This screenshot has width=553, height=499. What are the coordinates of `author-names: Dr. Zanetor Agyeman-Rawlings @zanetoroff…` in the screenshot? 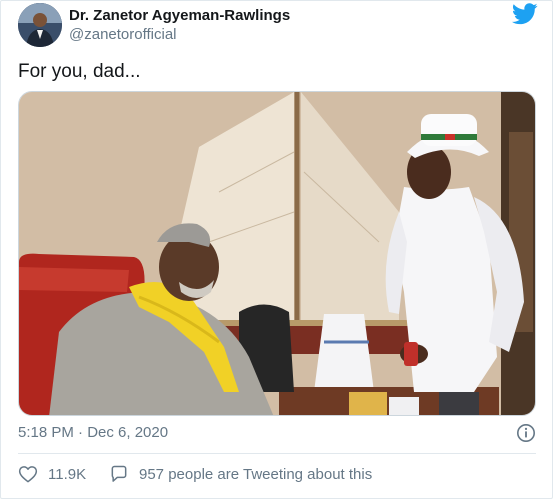 It's located at (179, 26).